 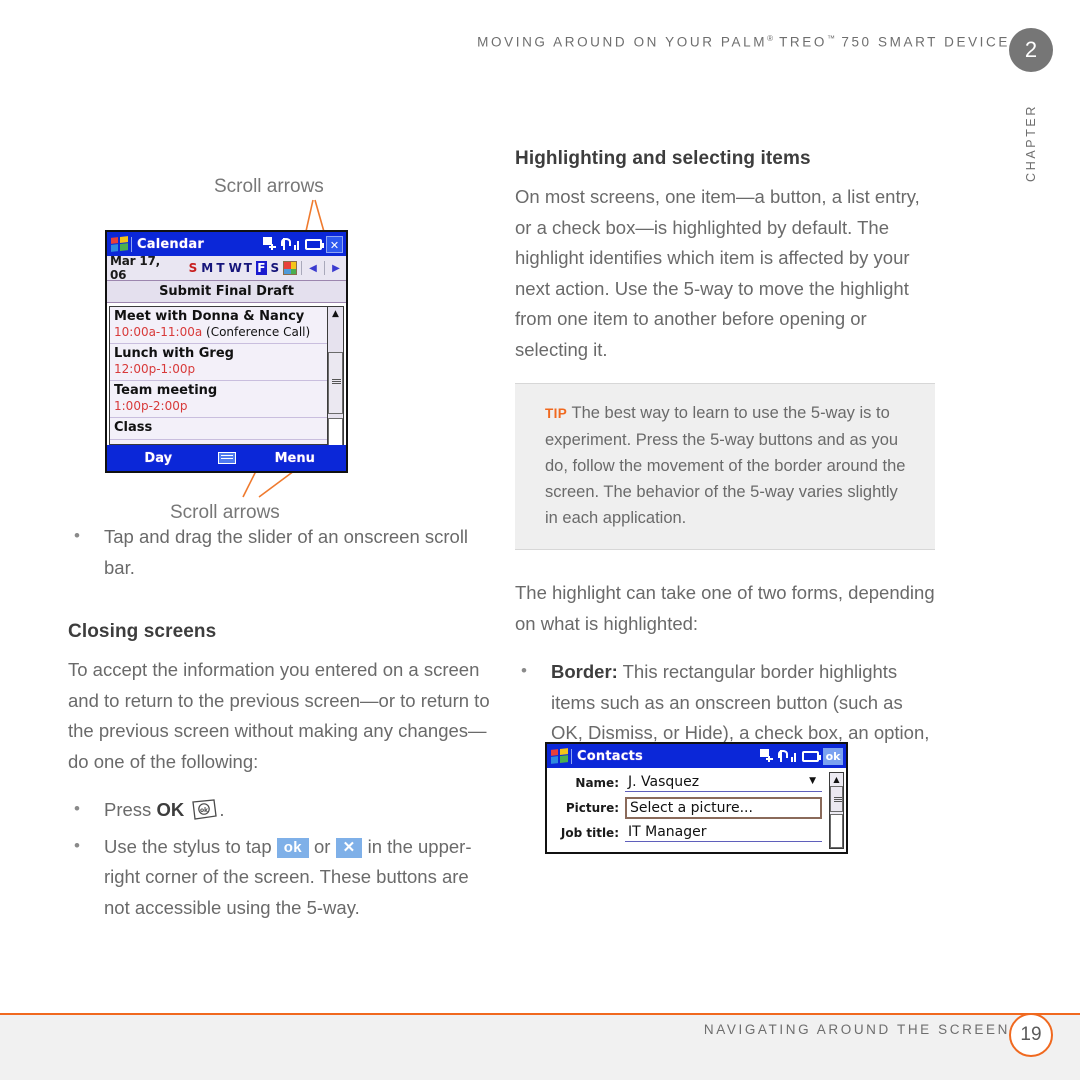 I want to click on heading-highlighting: Highlighting and selecting items, so click(x=663, y=158).